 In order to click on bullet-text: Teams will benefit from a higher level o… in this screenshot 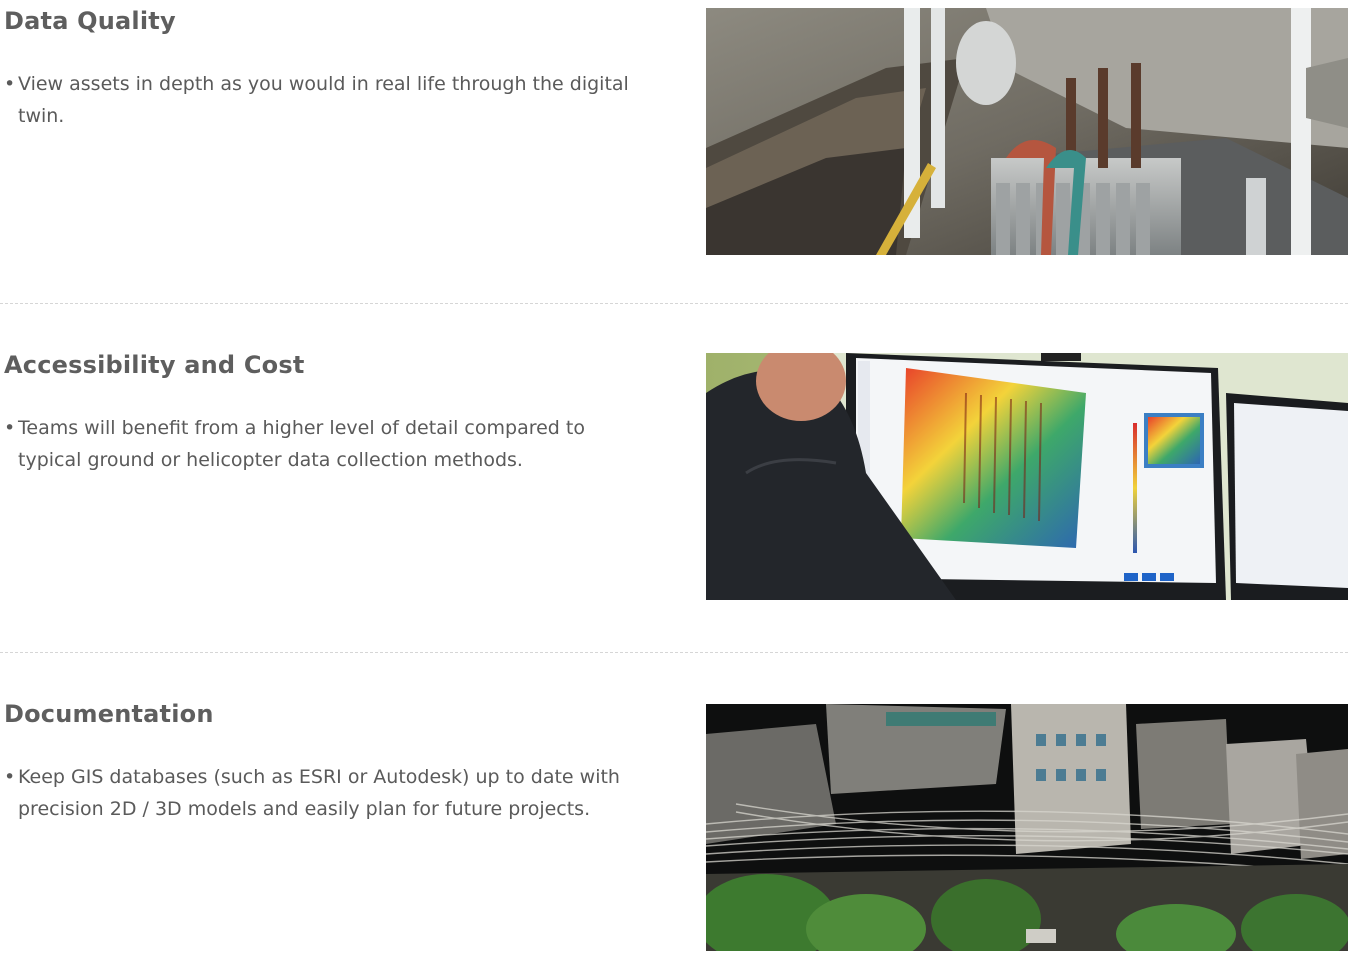, I will do `click(301, 444)`.